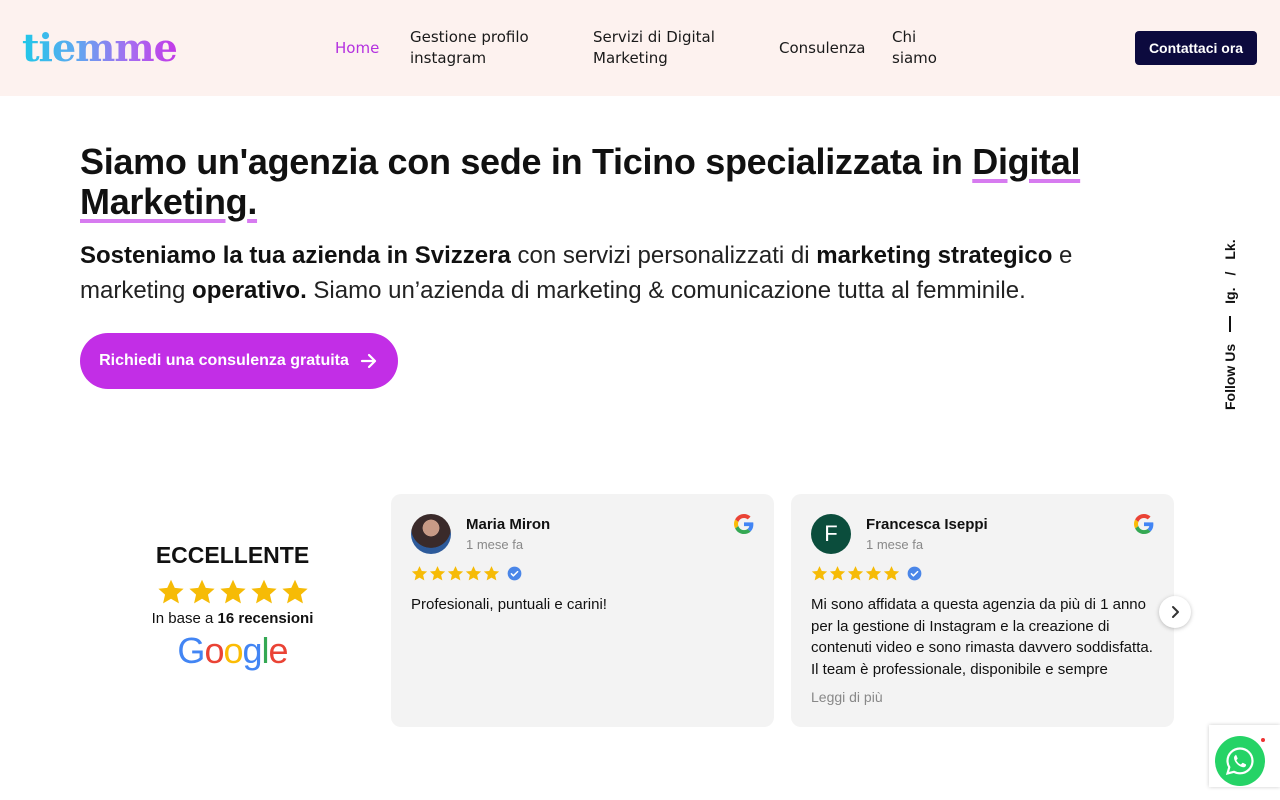 The image size is (1280, 800). Describe the element at coordinates (847, 697) in the screenshot. I see `read-more-link: Leggi di più` at that location.